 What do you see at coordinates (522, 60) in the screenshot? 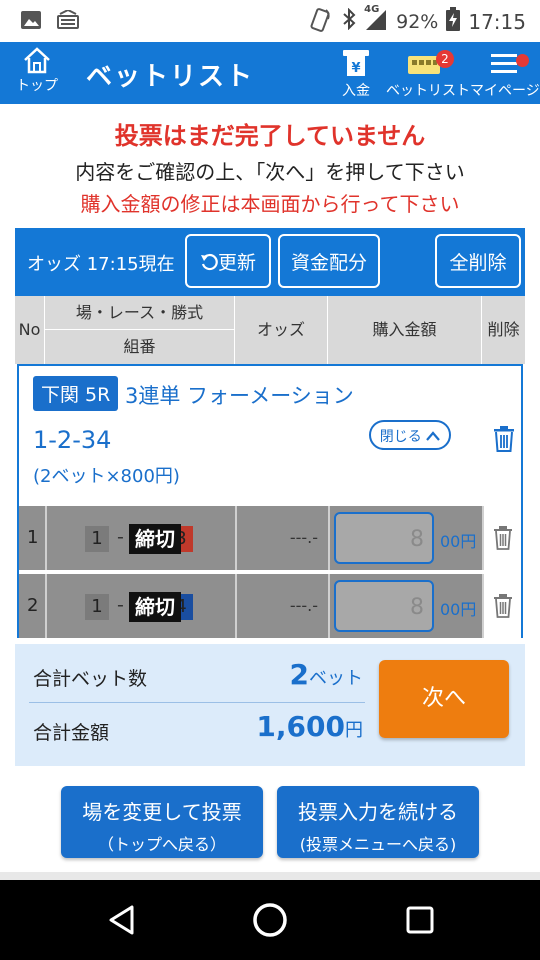
I see `notification-dot` at bounding box center [522, 60].